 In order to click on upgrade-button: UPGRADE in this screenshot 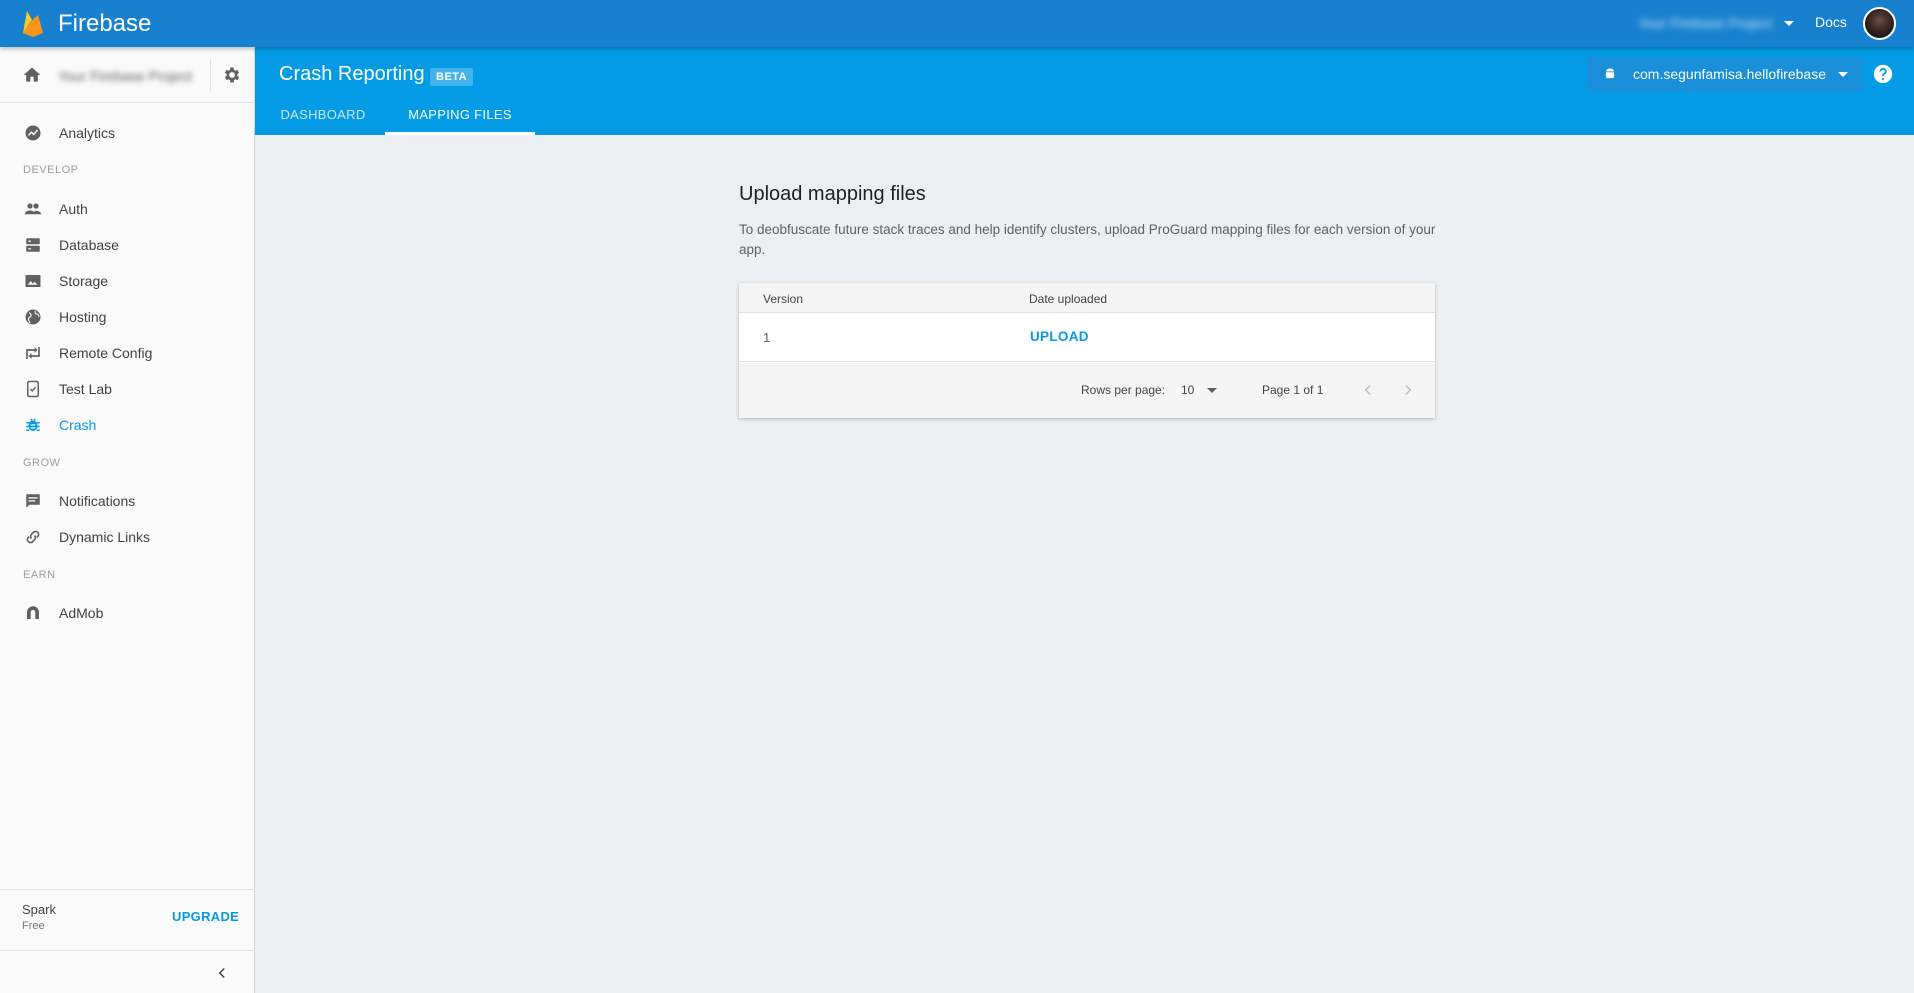, I will do `click(205, 916)`.